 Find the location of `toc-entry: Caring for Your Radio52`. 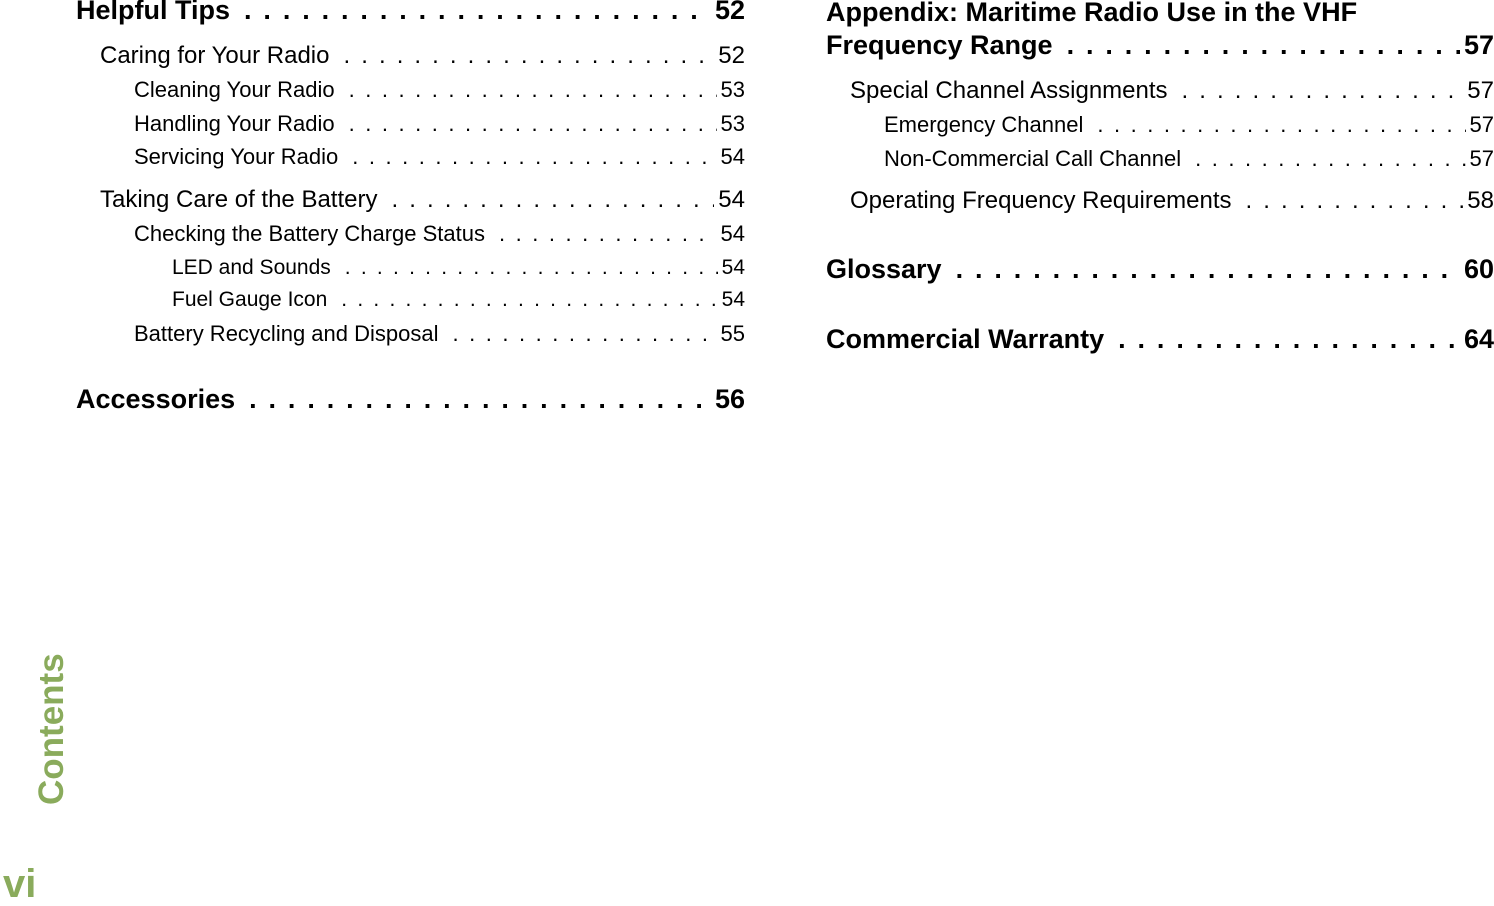

toc-entry: Caring for Your Radio52 is located at coordinates (422, 56).